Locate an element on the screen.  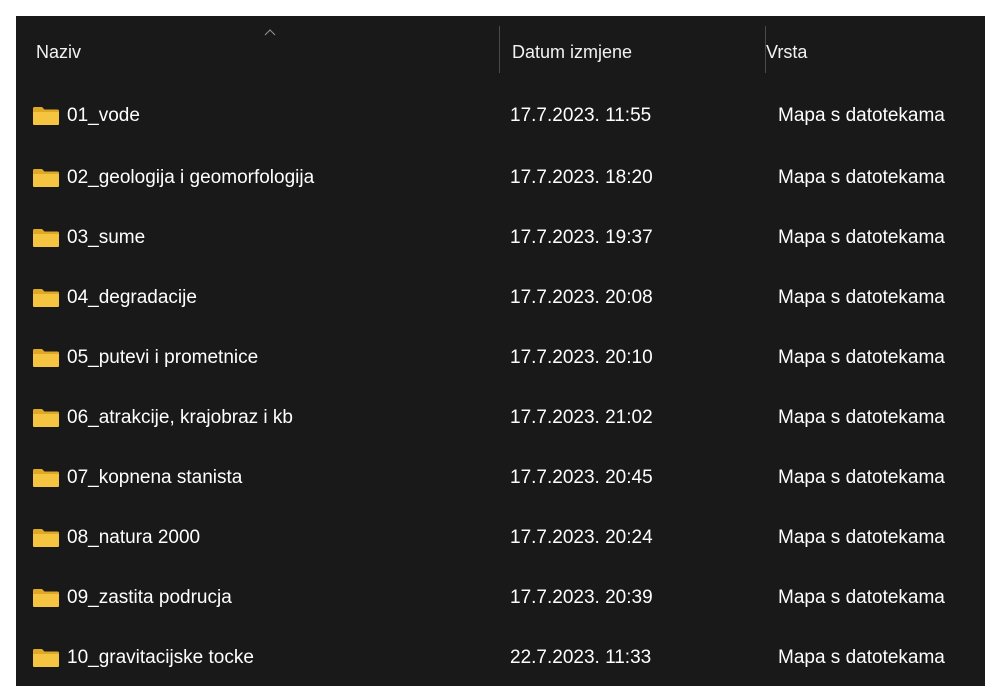
file-name: 03_sume is located at coordinates (106, 237).